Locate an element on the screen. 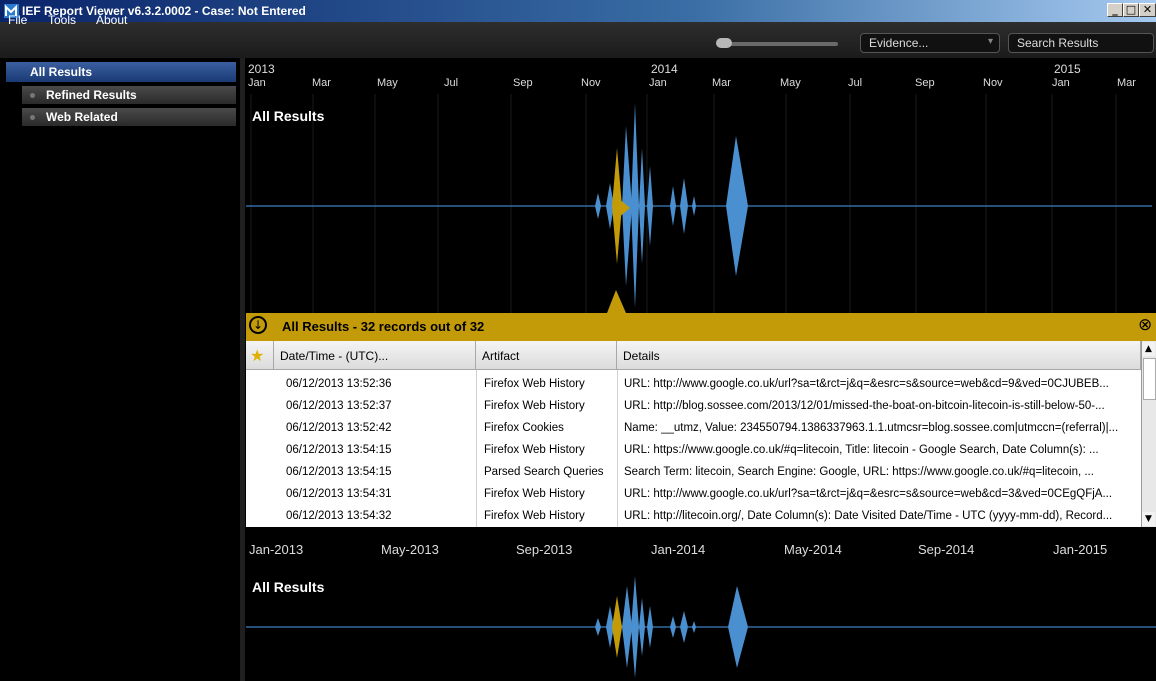 The width and height of the screenshot is (1156, 681). minimize-button: _ is located at coordinates (1115, 10).